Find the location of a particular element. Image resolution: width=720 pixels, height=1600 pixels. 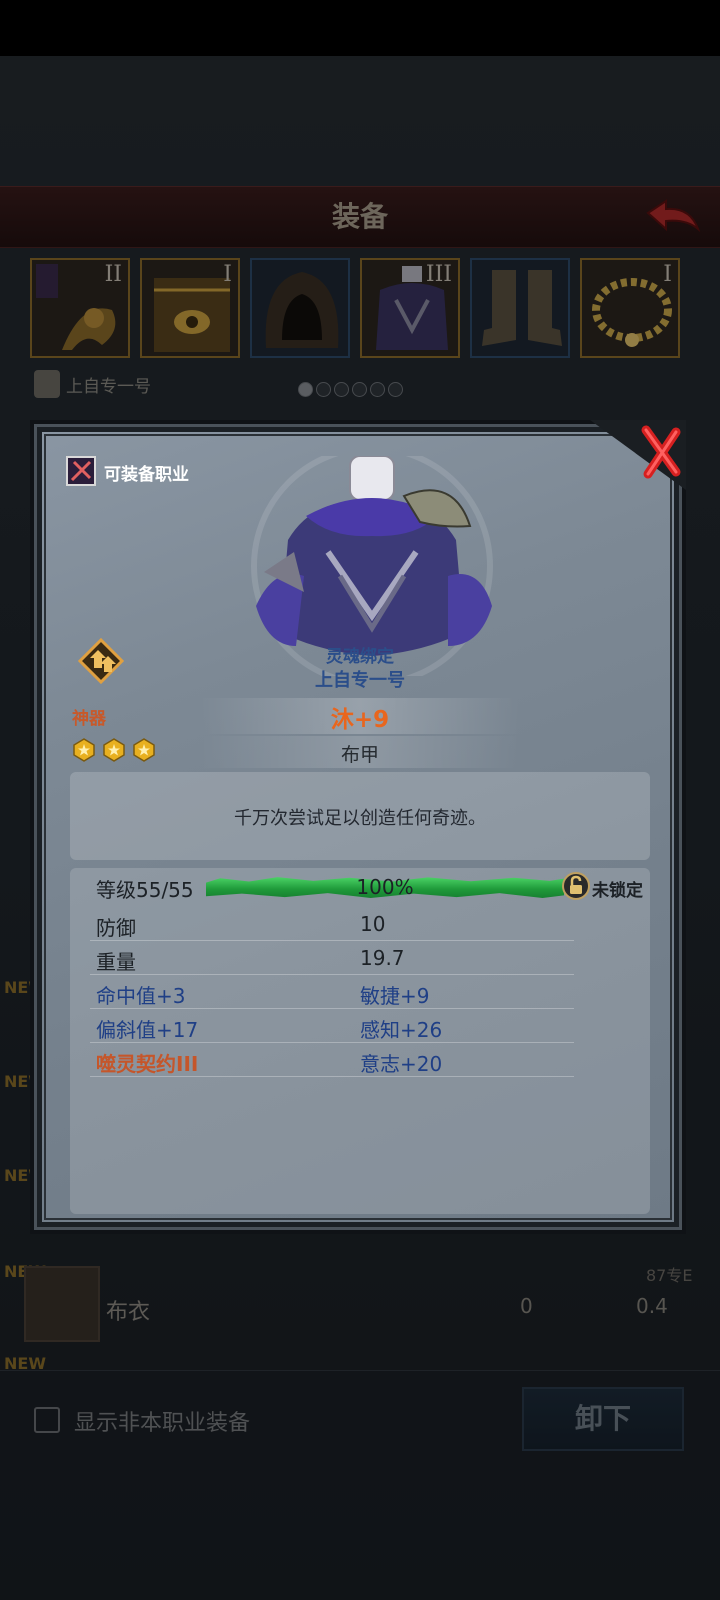

item-name: 沐+9 is located at coordinates (360, 720).